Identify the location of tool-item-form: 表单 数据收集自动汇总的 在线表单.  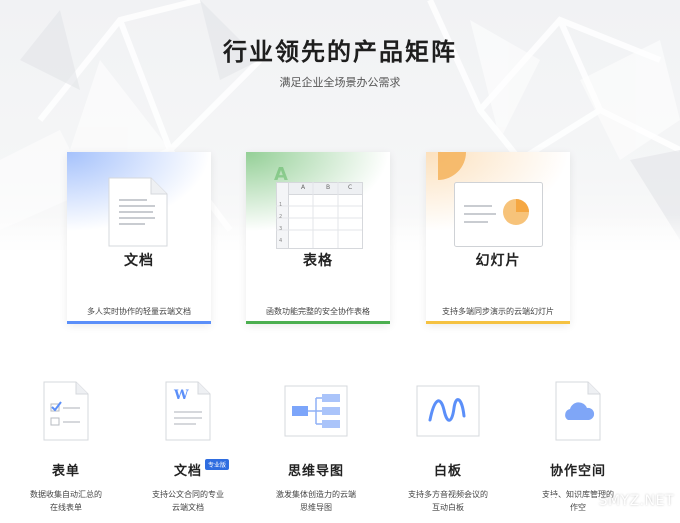
(66, 446).